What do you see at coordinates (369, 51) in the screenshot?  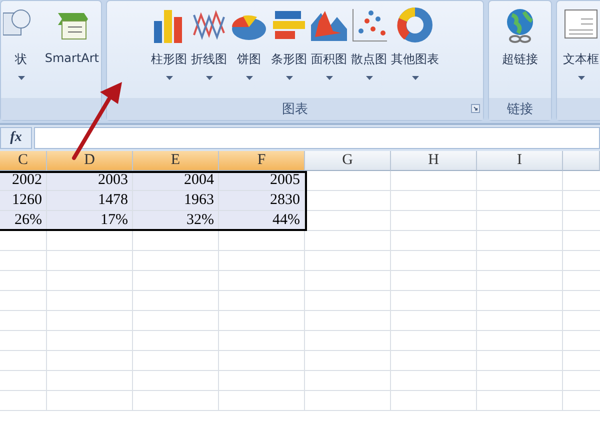 I see `scatter-button: 散点图` at bounding box center [369, 51].